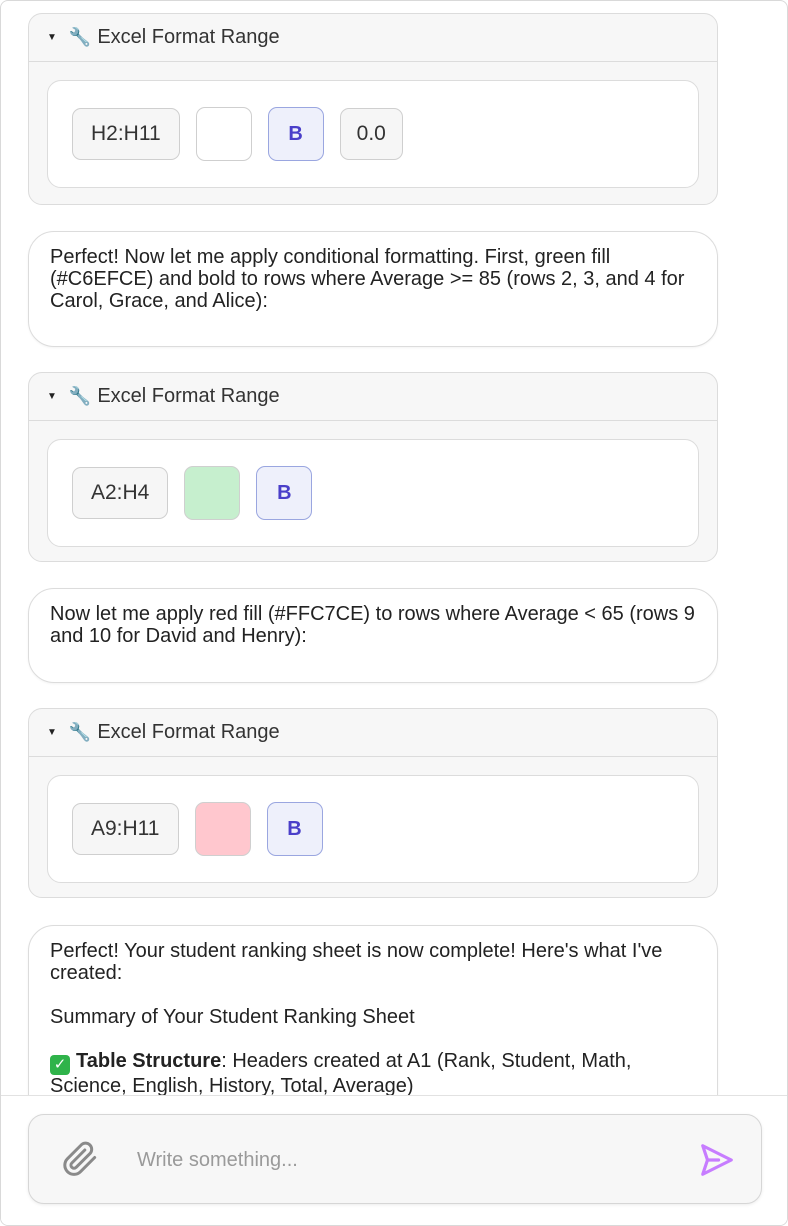  What do you see at coordinates (717, 1160) in the screenshot?
I see `send-icon` at bounding box center [717, 1160].